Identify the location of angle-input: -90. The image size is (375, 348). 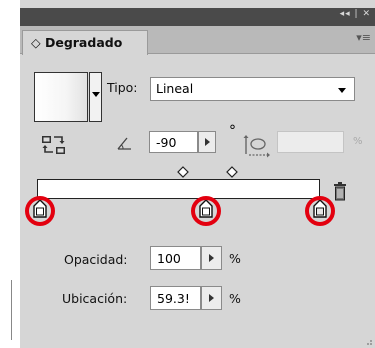
(173, 142).